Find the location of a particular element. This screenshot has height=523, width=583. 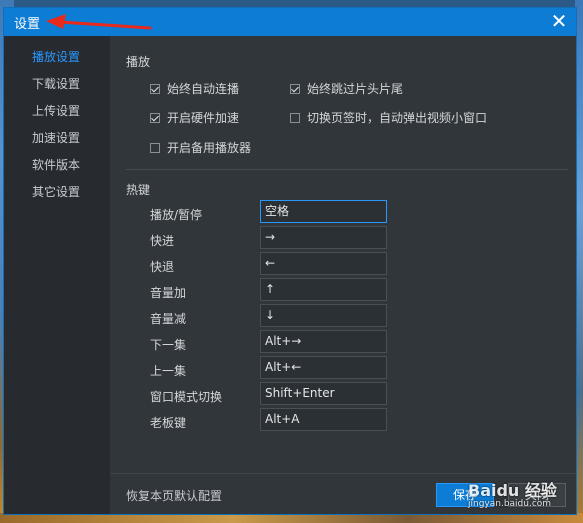

backup-player-checkbox: 开启备用播放器 is located at coordinates (200, 147).